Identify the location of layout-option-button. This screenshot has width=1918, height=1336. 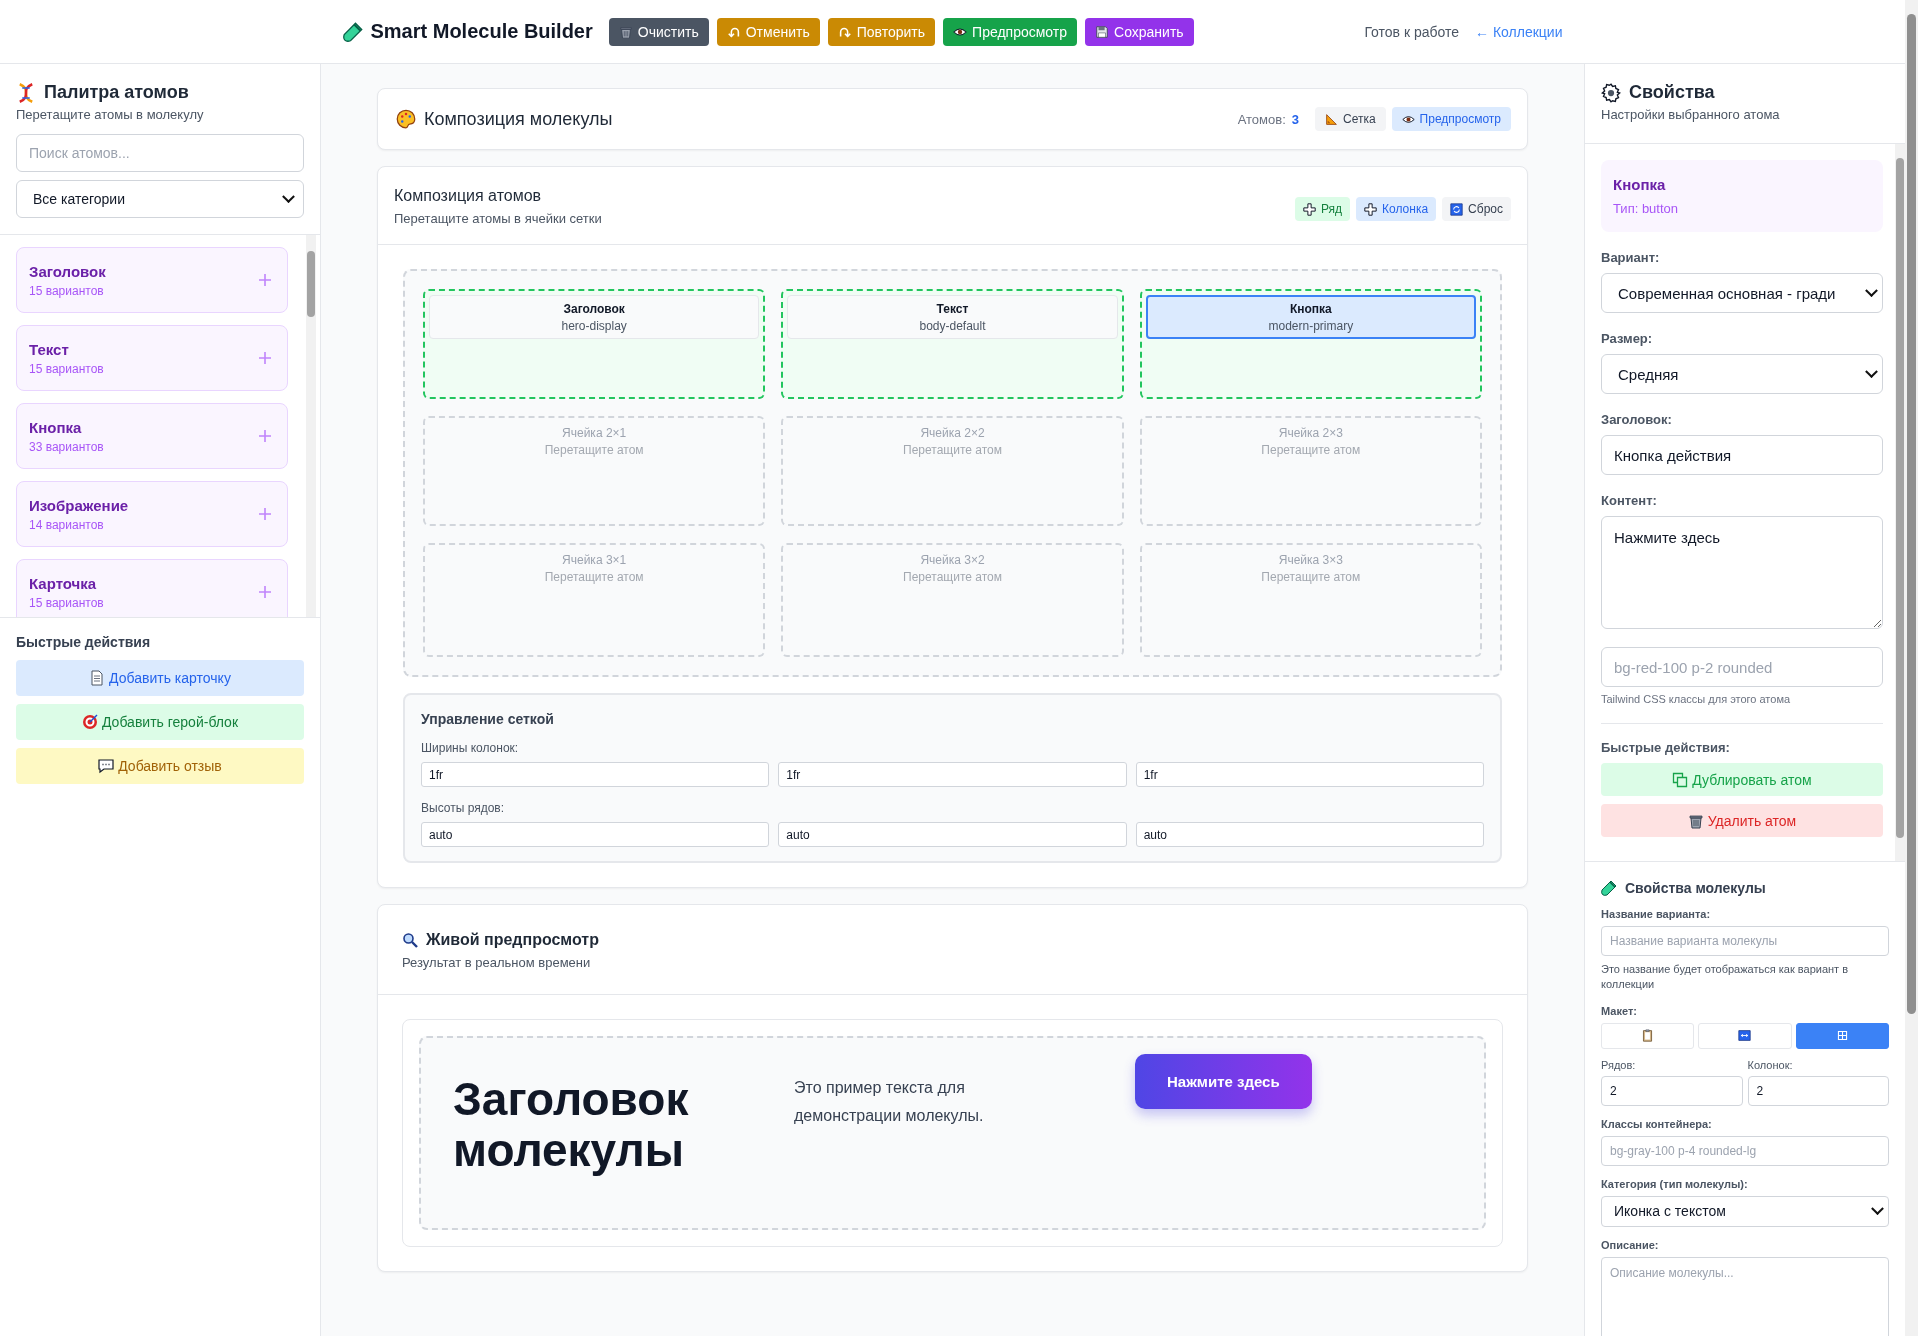
(1842, 1035).